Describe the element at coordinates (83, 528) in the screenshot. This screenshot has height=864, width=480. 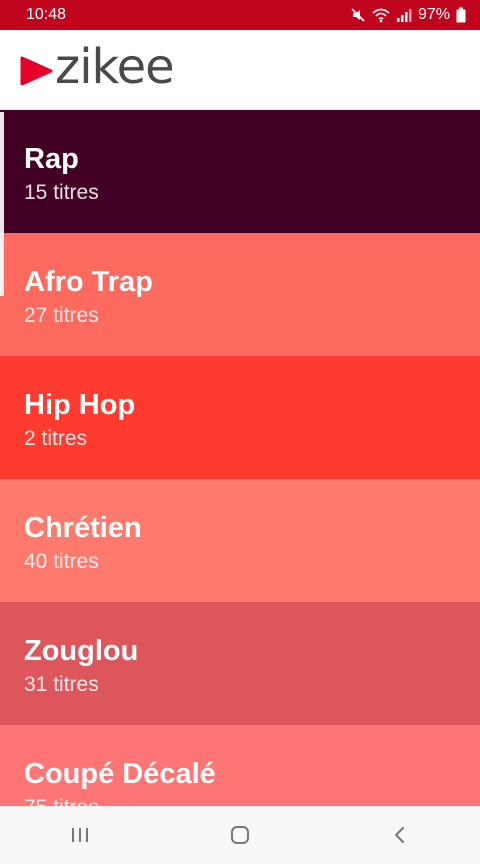
I see `genre-name: Chrétien` at that location.